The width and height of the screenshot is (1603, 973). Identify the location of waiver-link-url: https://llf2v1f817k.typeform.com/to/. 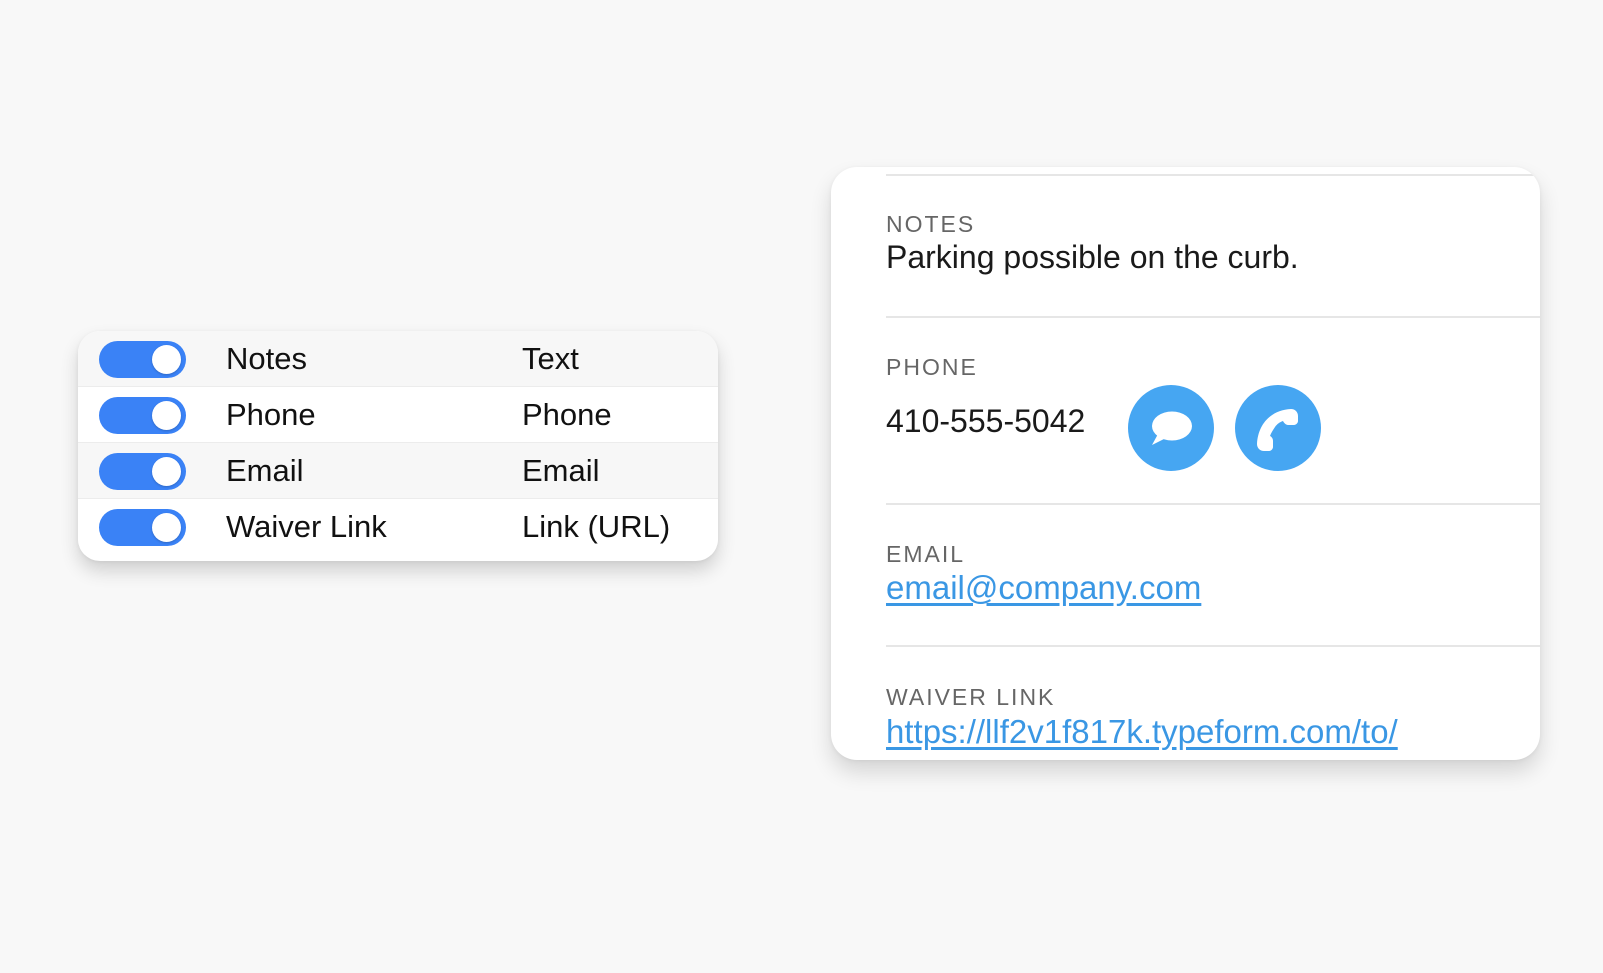
(1142, 732).